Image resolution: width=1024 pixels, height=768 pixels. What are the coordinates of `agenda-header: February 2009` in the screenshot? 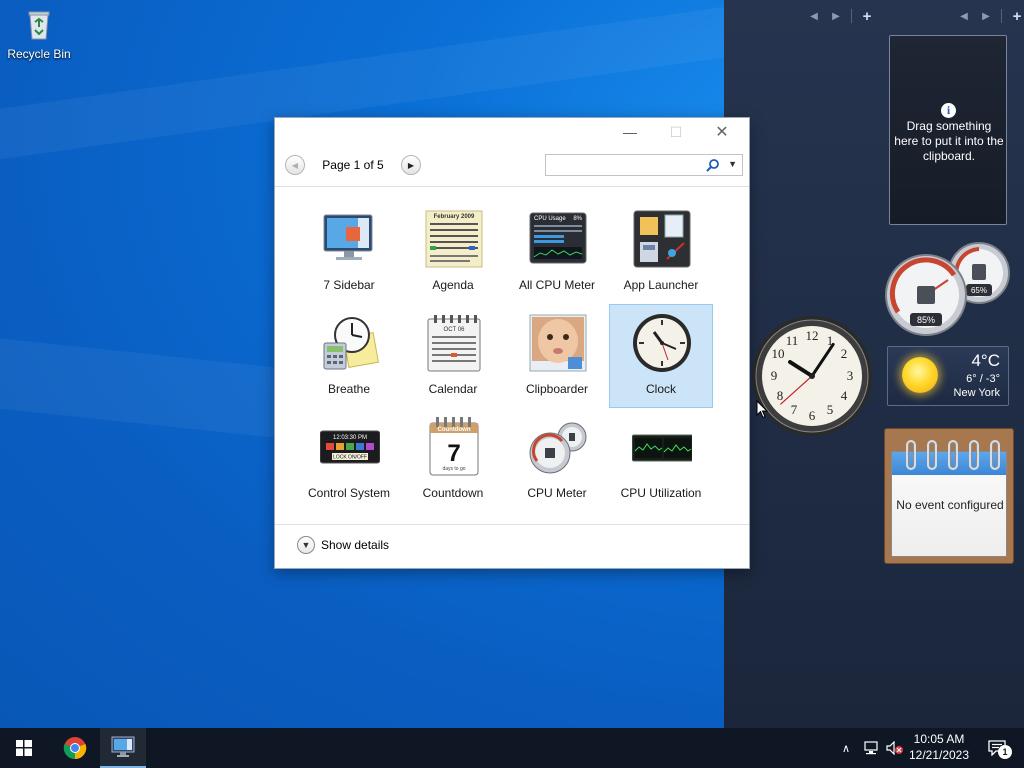 It's located at (454, 217).